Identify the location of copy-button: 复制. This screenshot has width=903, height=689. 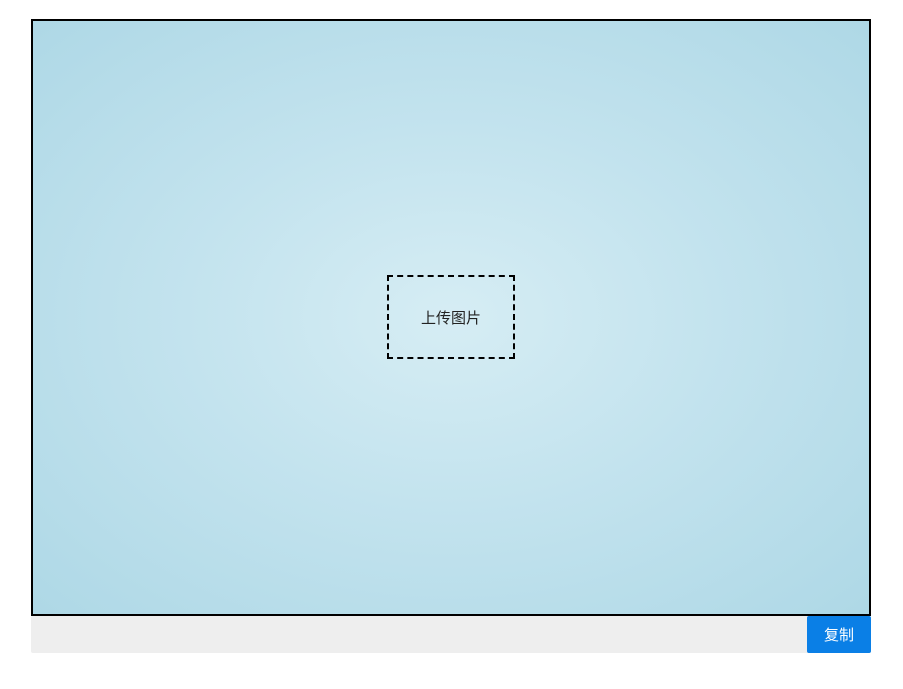
(839, 634).